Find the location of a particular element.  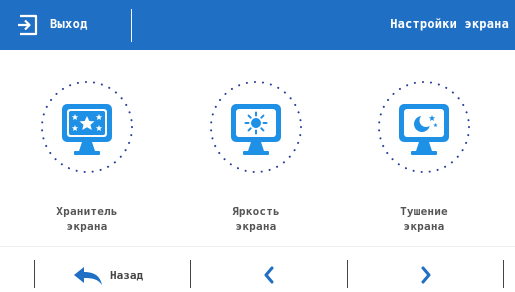

exit-button: Выход is located at coordinates (65, 25).